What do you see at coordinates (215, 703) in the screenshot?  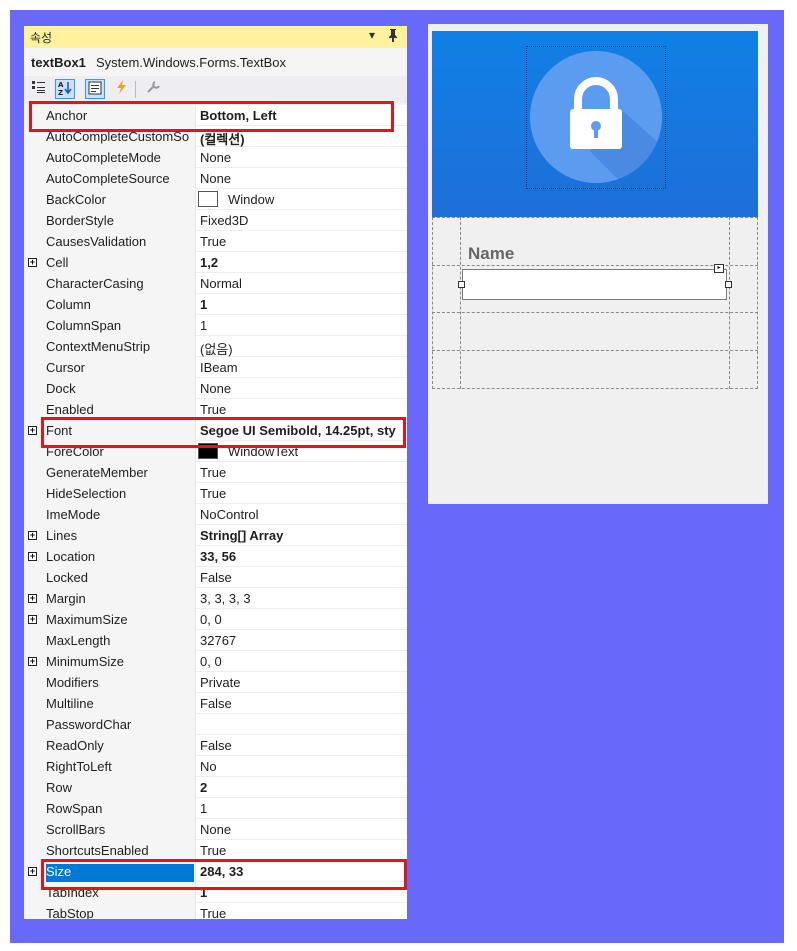 I see `property-row-multiline: Multiline False` at bounding box center [215, 703].